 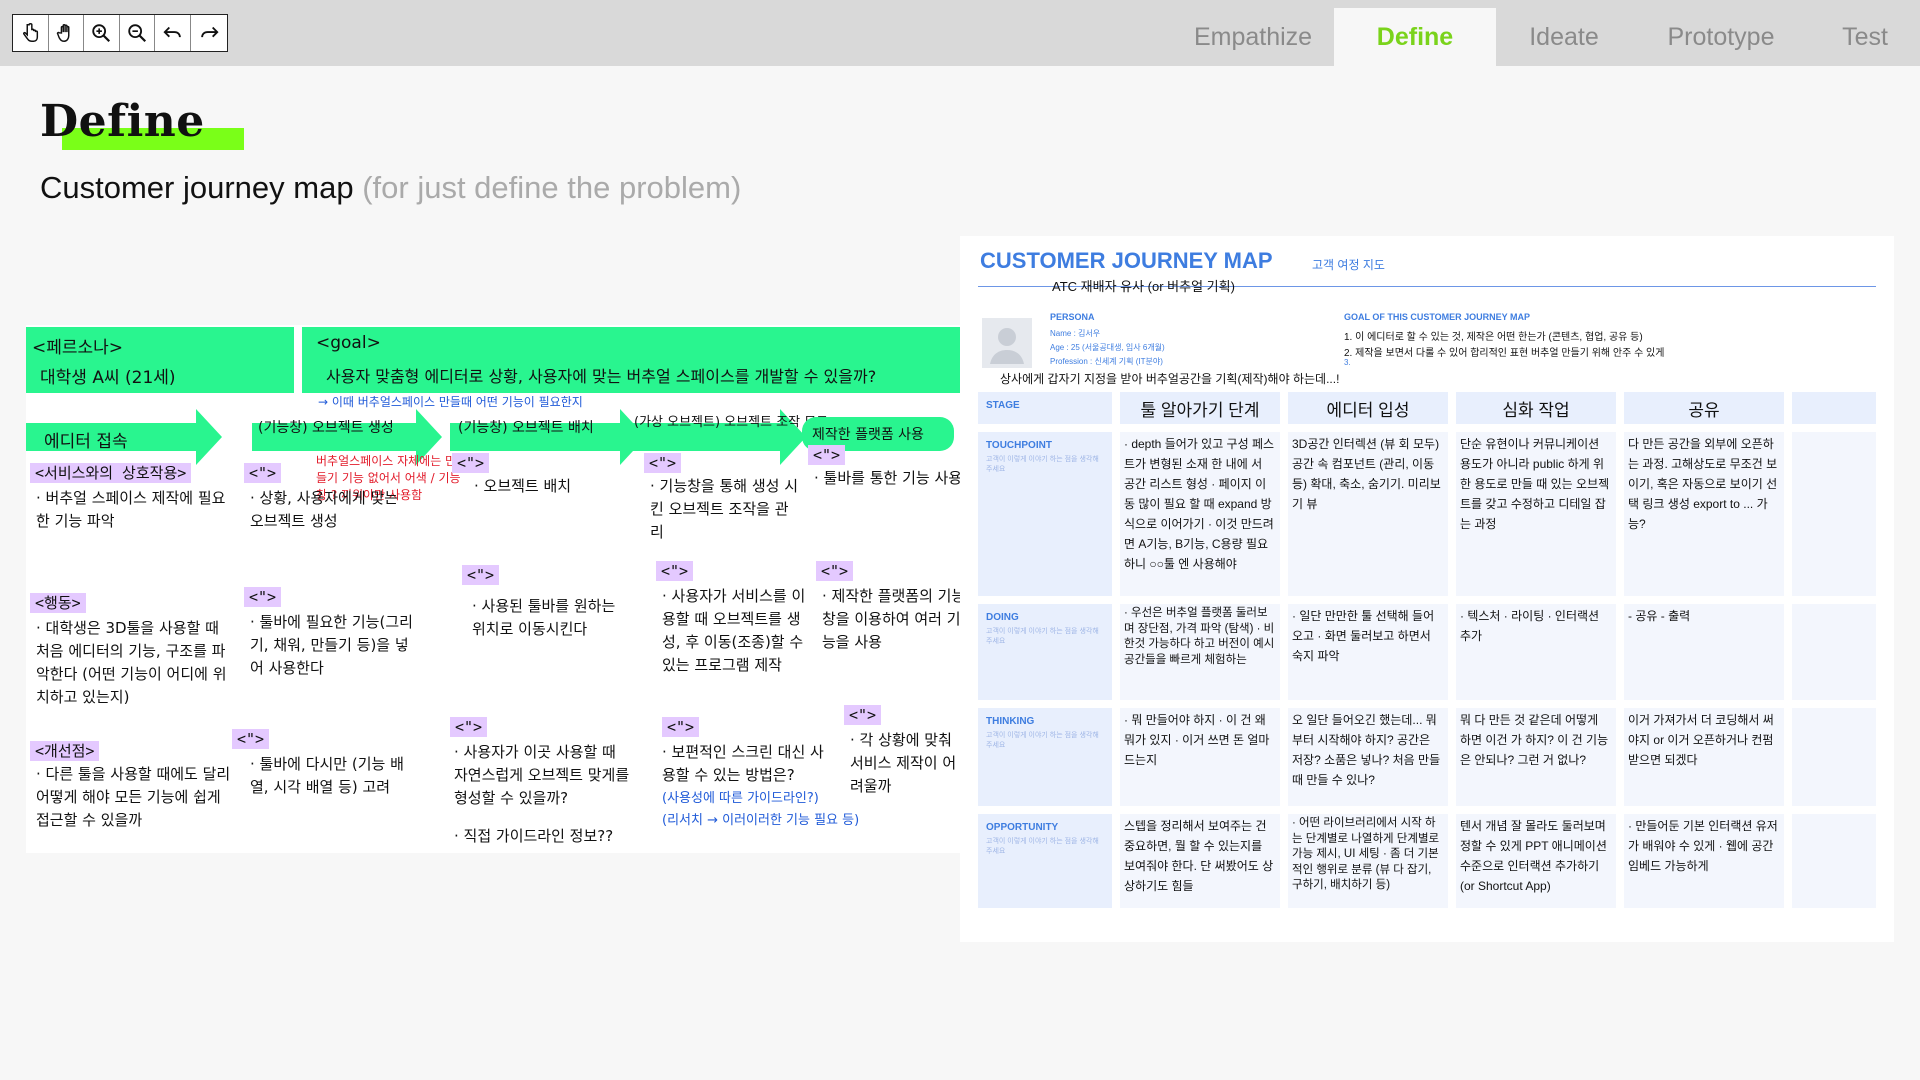 What do you see at coordinates (1347, 362) in the screenshot?
I see `goal-3: 3.` at bounding box center [1347, 362].